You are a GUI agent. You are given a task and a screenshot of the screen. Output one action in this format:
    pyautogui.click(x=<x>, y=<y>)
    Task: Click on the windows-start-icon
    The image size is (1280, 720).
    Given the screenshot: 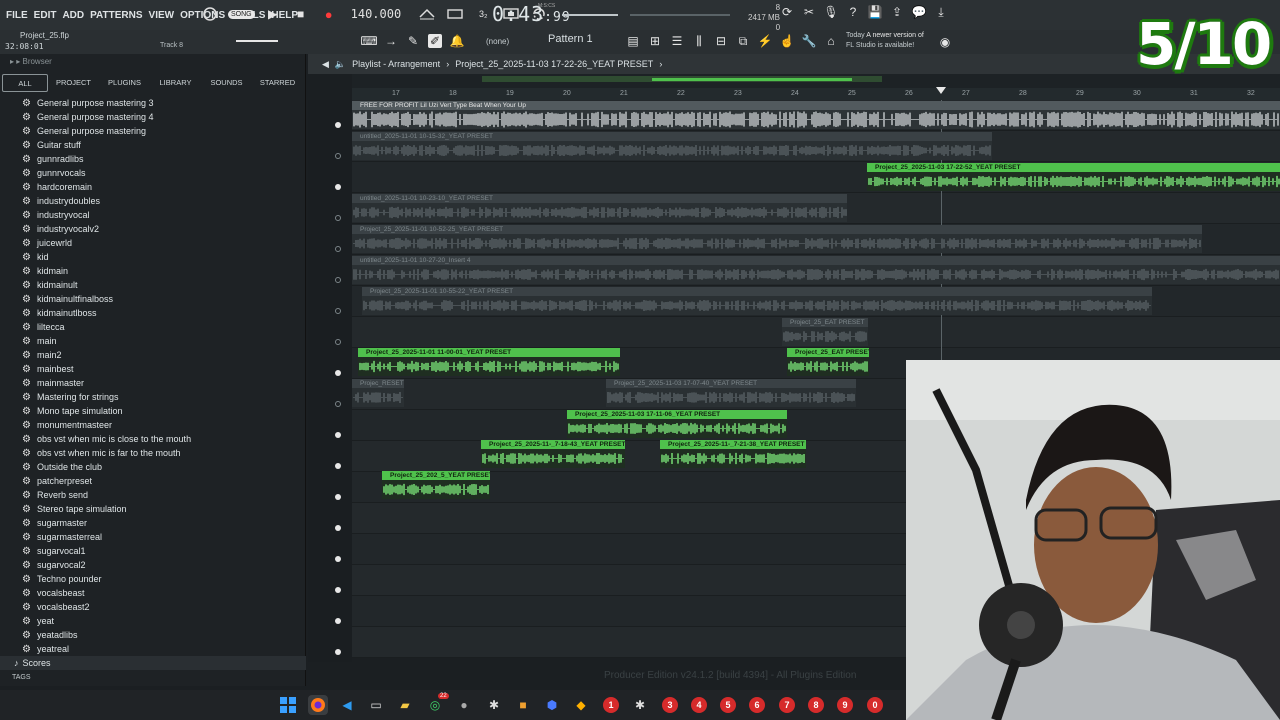 What is the action you would take?
    pyautogui.click(x=288, y=705)
    